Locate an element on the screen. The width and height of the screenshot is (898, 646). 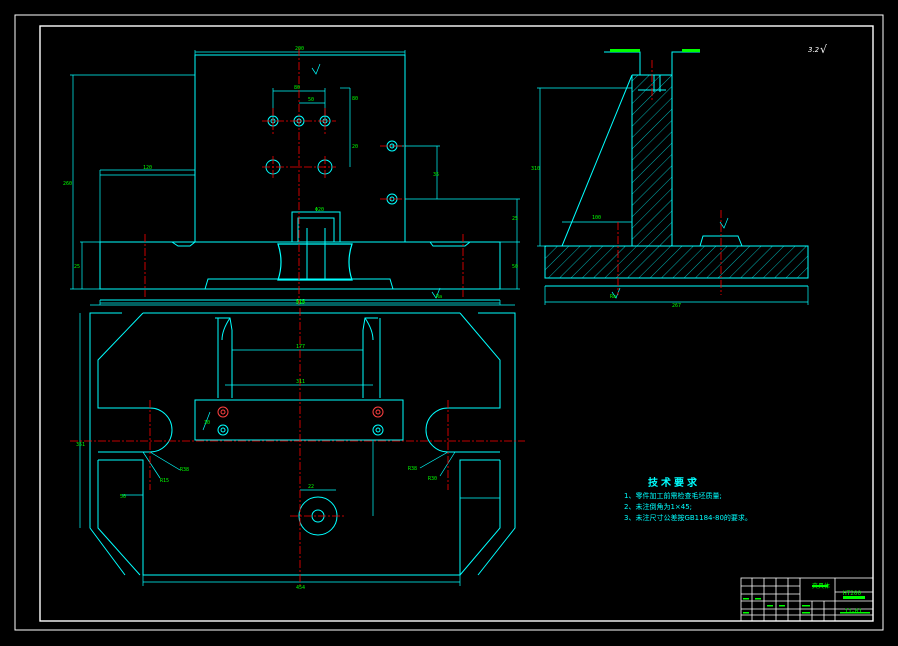
dim-front-slot: Φ20 is located at coordinates (319, 210).